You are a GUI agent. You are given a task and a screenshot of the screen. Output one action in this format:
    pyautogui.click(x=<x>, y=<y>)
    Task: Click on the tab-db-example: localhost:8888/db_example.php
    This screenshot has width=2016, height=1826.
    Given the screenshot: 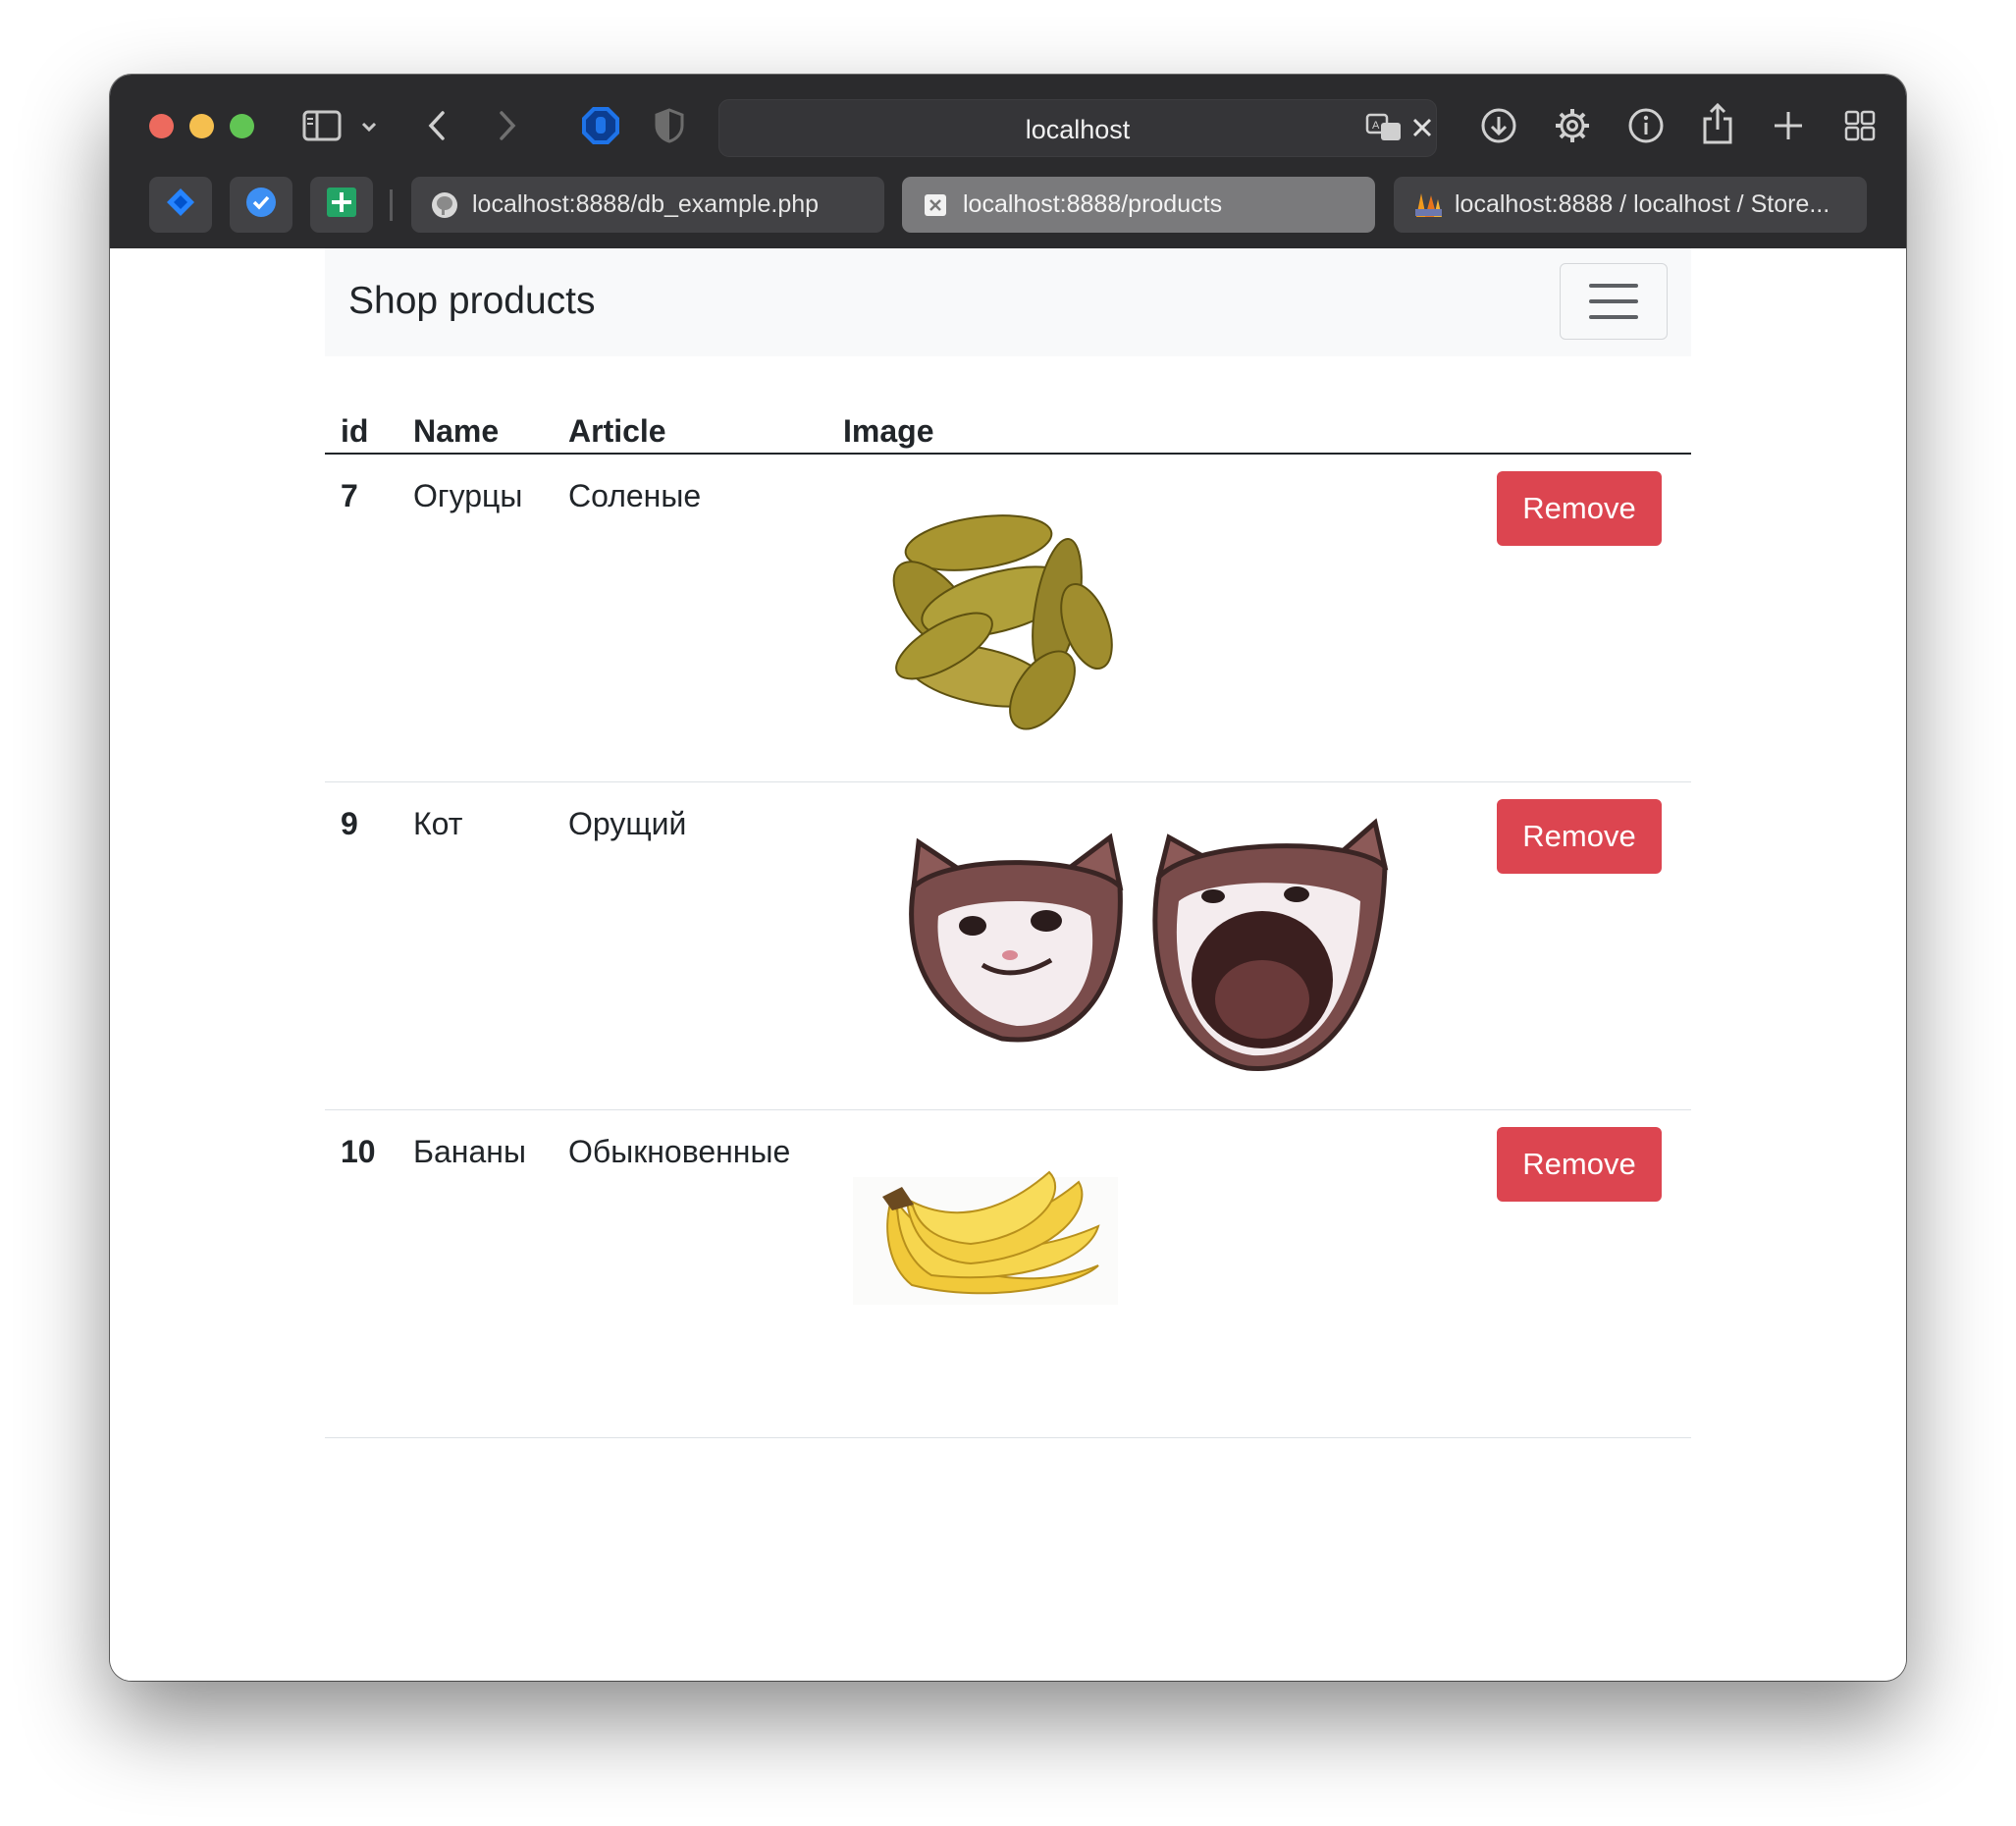 What is the action you would take?
    pyautogui.click(x=647, y=205)
    